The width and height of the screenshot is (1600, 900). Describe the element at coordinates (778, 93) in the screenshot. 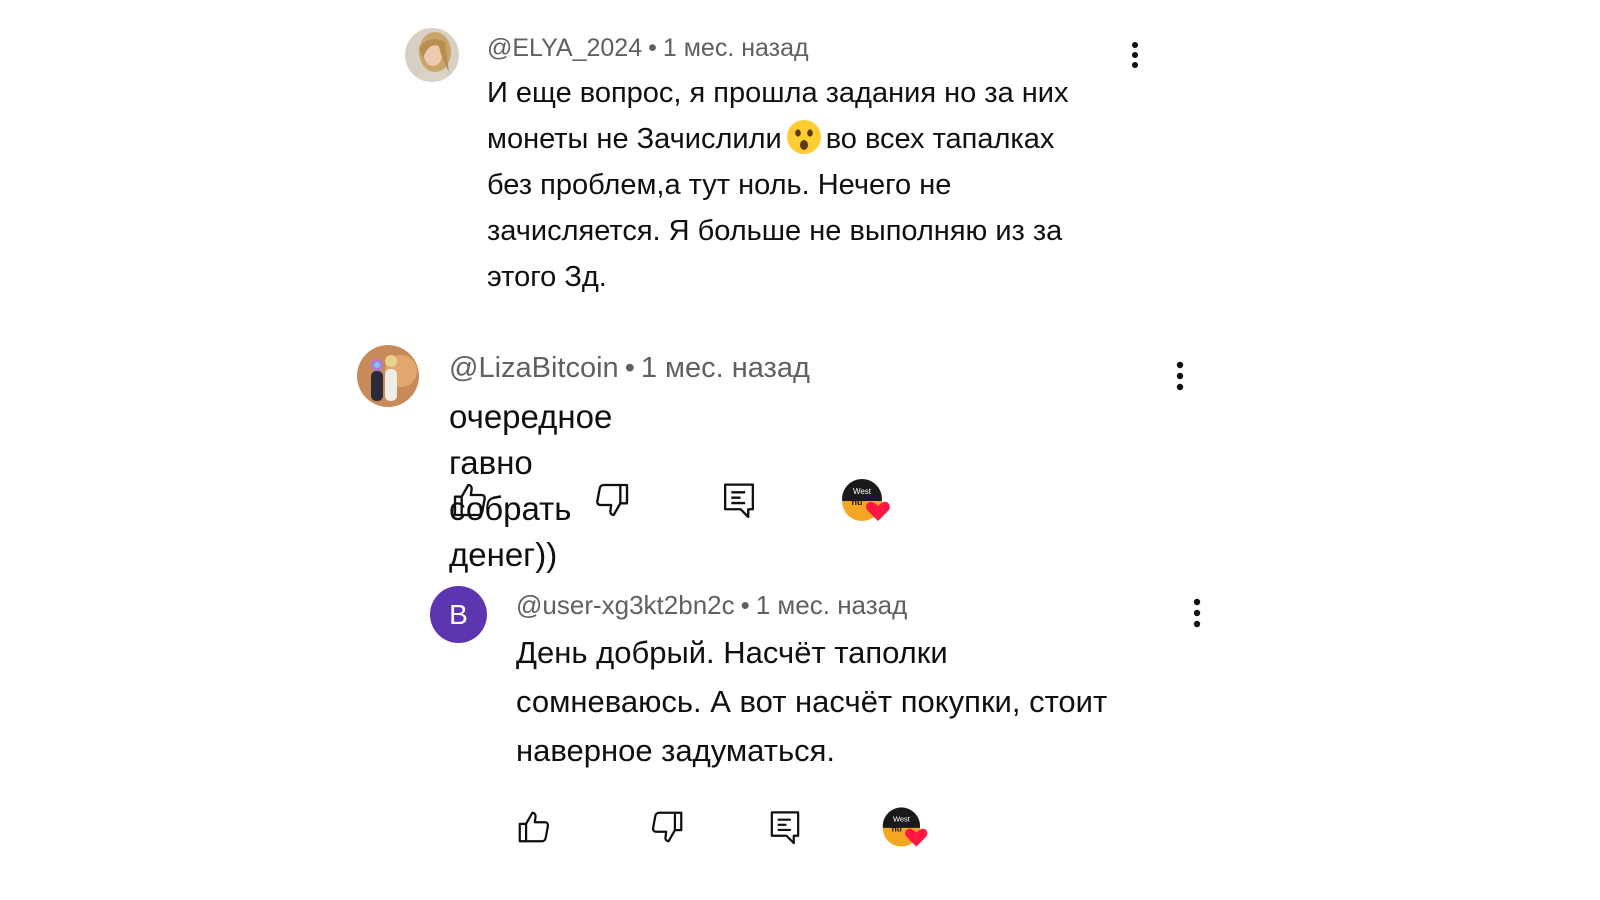

I see `comment-line: И еще вопрос, я прошла задания но за них` at that location.